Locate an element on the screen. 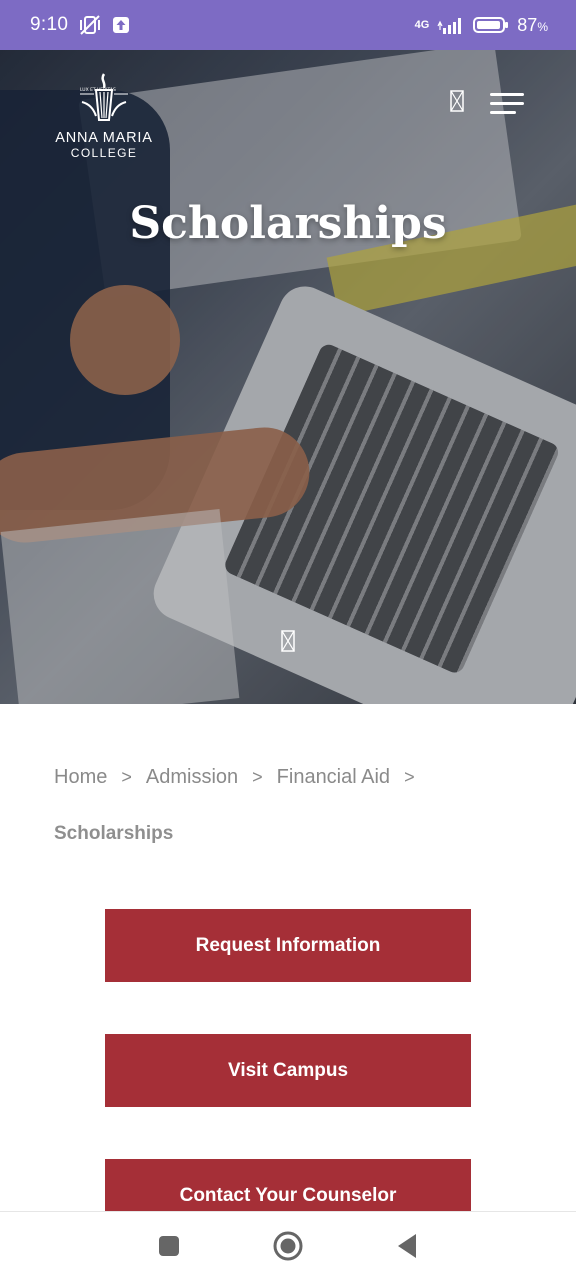 The width and height of the screenshot is (576, 1280). scroll-down-icon is located at coordinates (288, 643).